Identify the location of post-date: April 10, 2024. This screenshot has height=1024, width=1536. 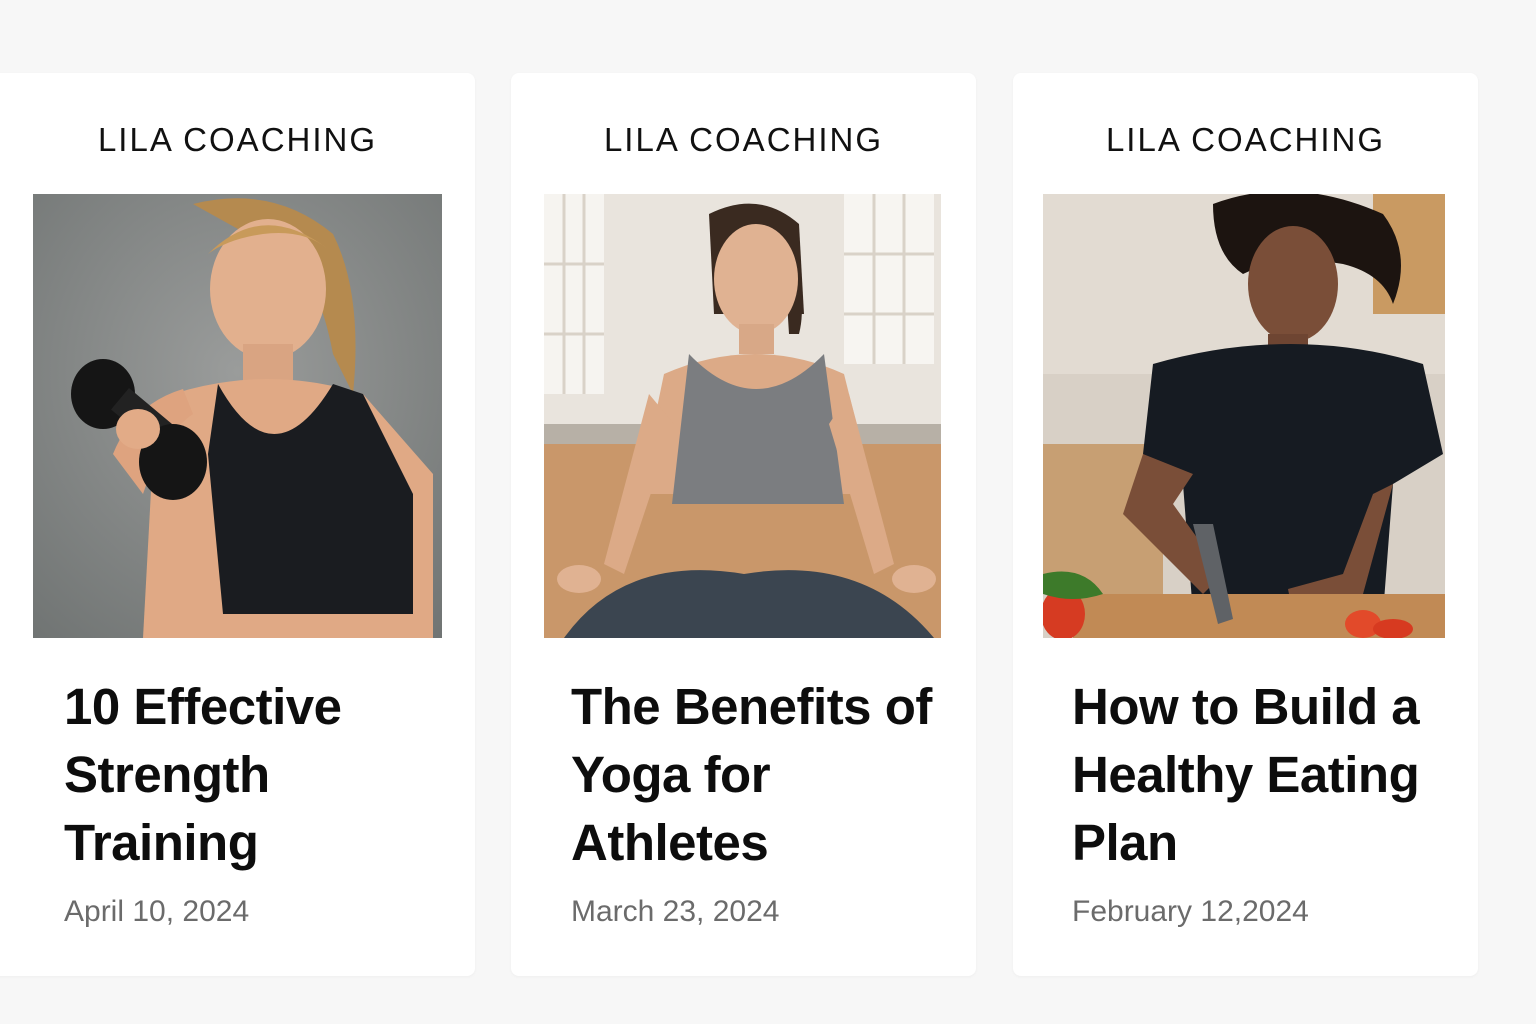
(157, 911).